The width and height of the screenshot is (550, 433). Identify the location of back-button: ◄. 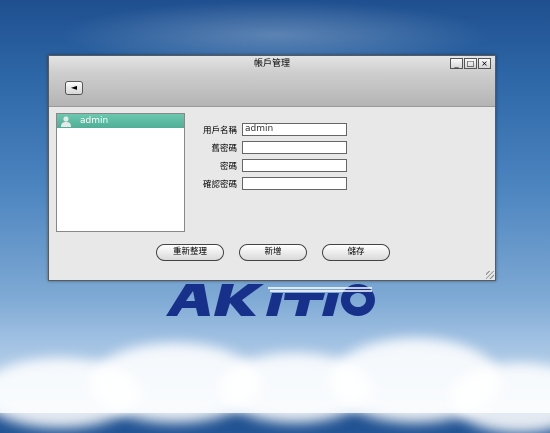
(74, 88).